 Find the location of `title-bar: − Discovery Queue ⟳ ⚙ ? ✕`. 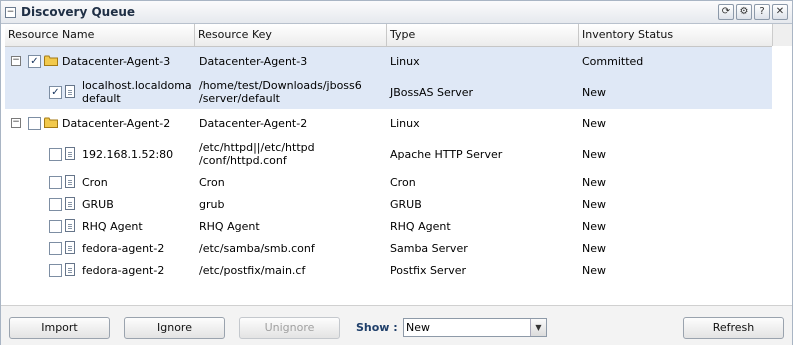

title-bar: − Discovery Queue ⟳ ⚙ ? ✕ is located at coordinates (396, 12).